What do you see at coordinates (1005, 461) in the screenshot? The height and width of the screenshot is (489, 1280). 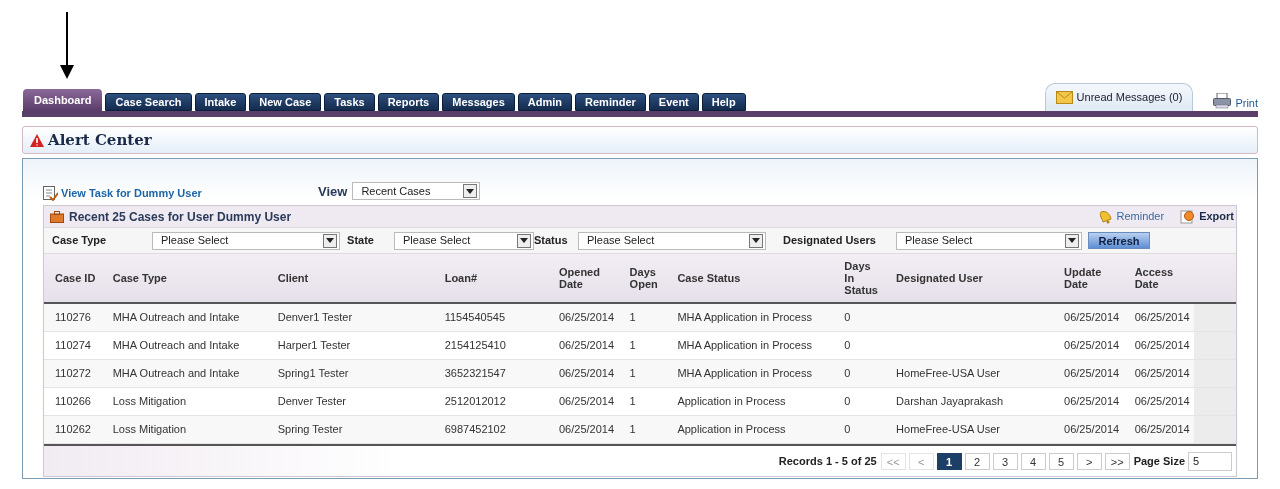 I see `page-button: 3` at bounding box center [1005, 461].